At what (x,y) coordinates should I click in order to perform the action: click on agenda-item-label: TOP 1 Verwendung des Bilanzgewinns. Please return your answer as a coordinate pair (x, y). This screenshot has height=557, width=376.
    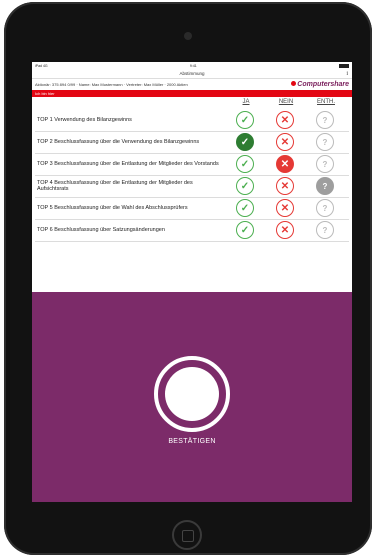
    Looking at the image, I should click on (84, 119).